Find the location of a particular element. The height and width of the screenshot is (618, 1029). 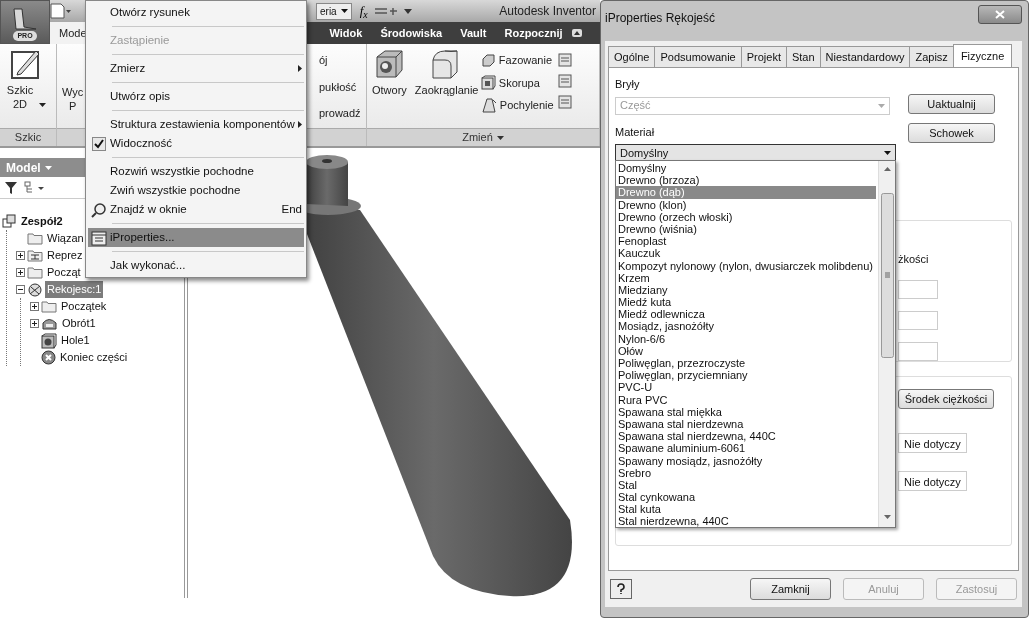

group-label: żkości is located at coordinates (913, 259).